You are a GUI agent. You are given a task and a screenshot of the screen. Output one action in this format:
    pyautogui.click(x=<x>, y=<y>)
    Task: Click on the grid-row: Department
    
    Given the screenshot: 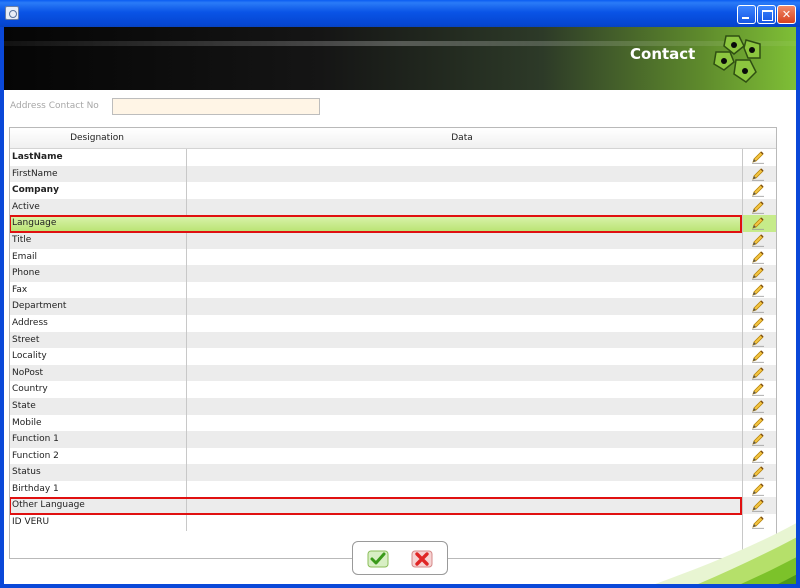 What is the action you would take?
    pyautogui.click(x=393, y=306)
    